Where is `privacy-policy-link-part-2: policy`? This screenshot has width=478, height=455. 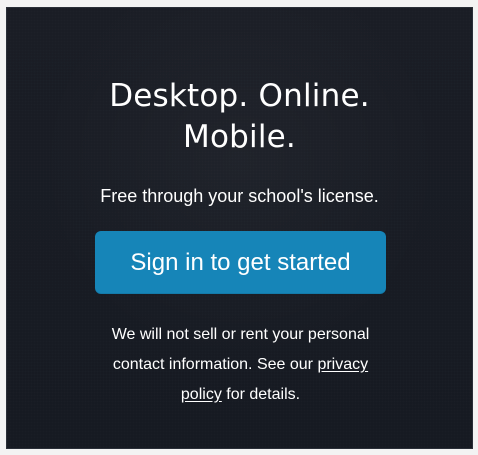 privacy-policy-link-part-2: policy is located at coordinates (201, 394).